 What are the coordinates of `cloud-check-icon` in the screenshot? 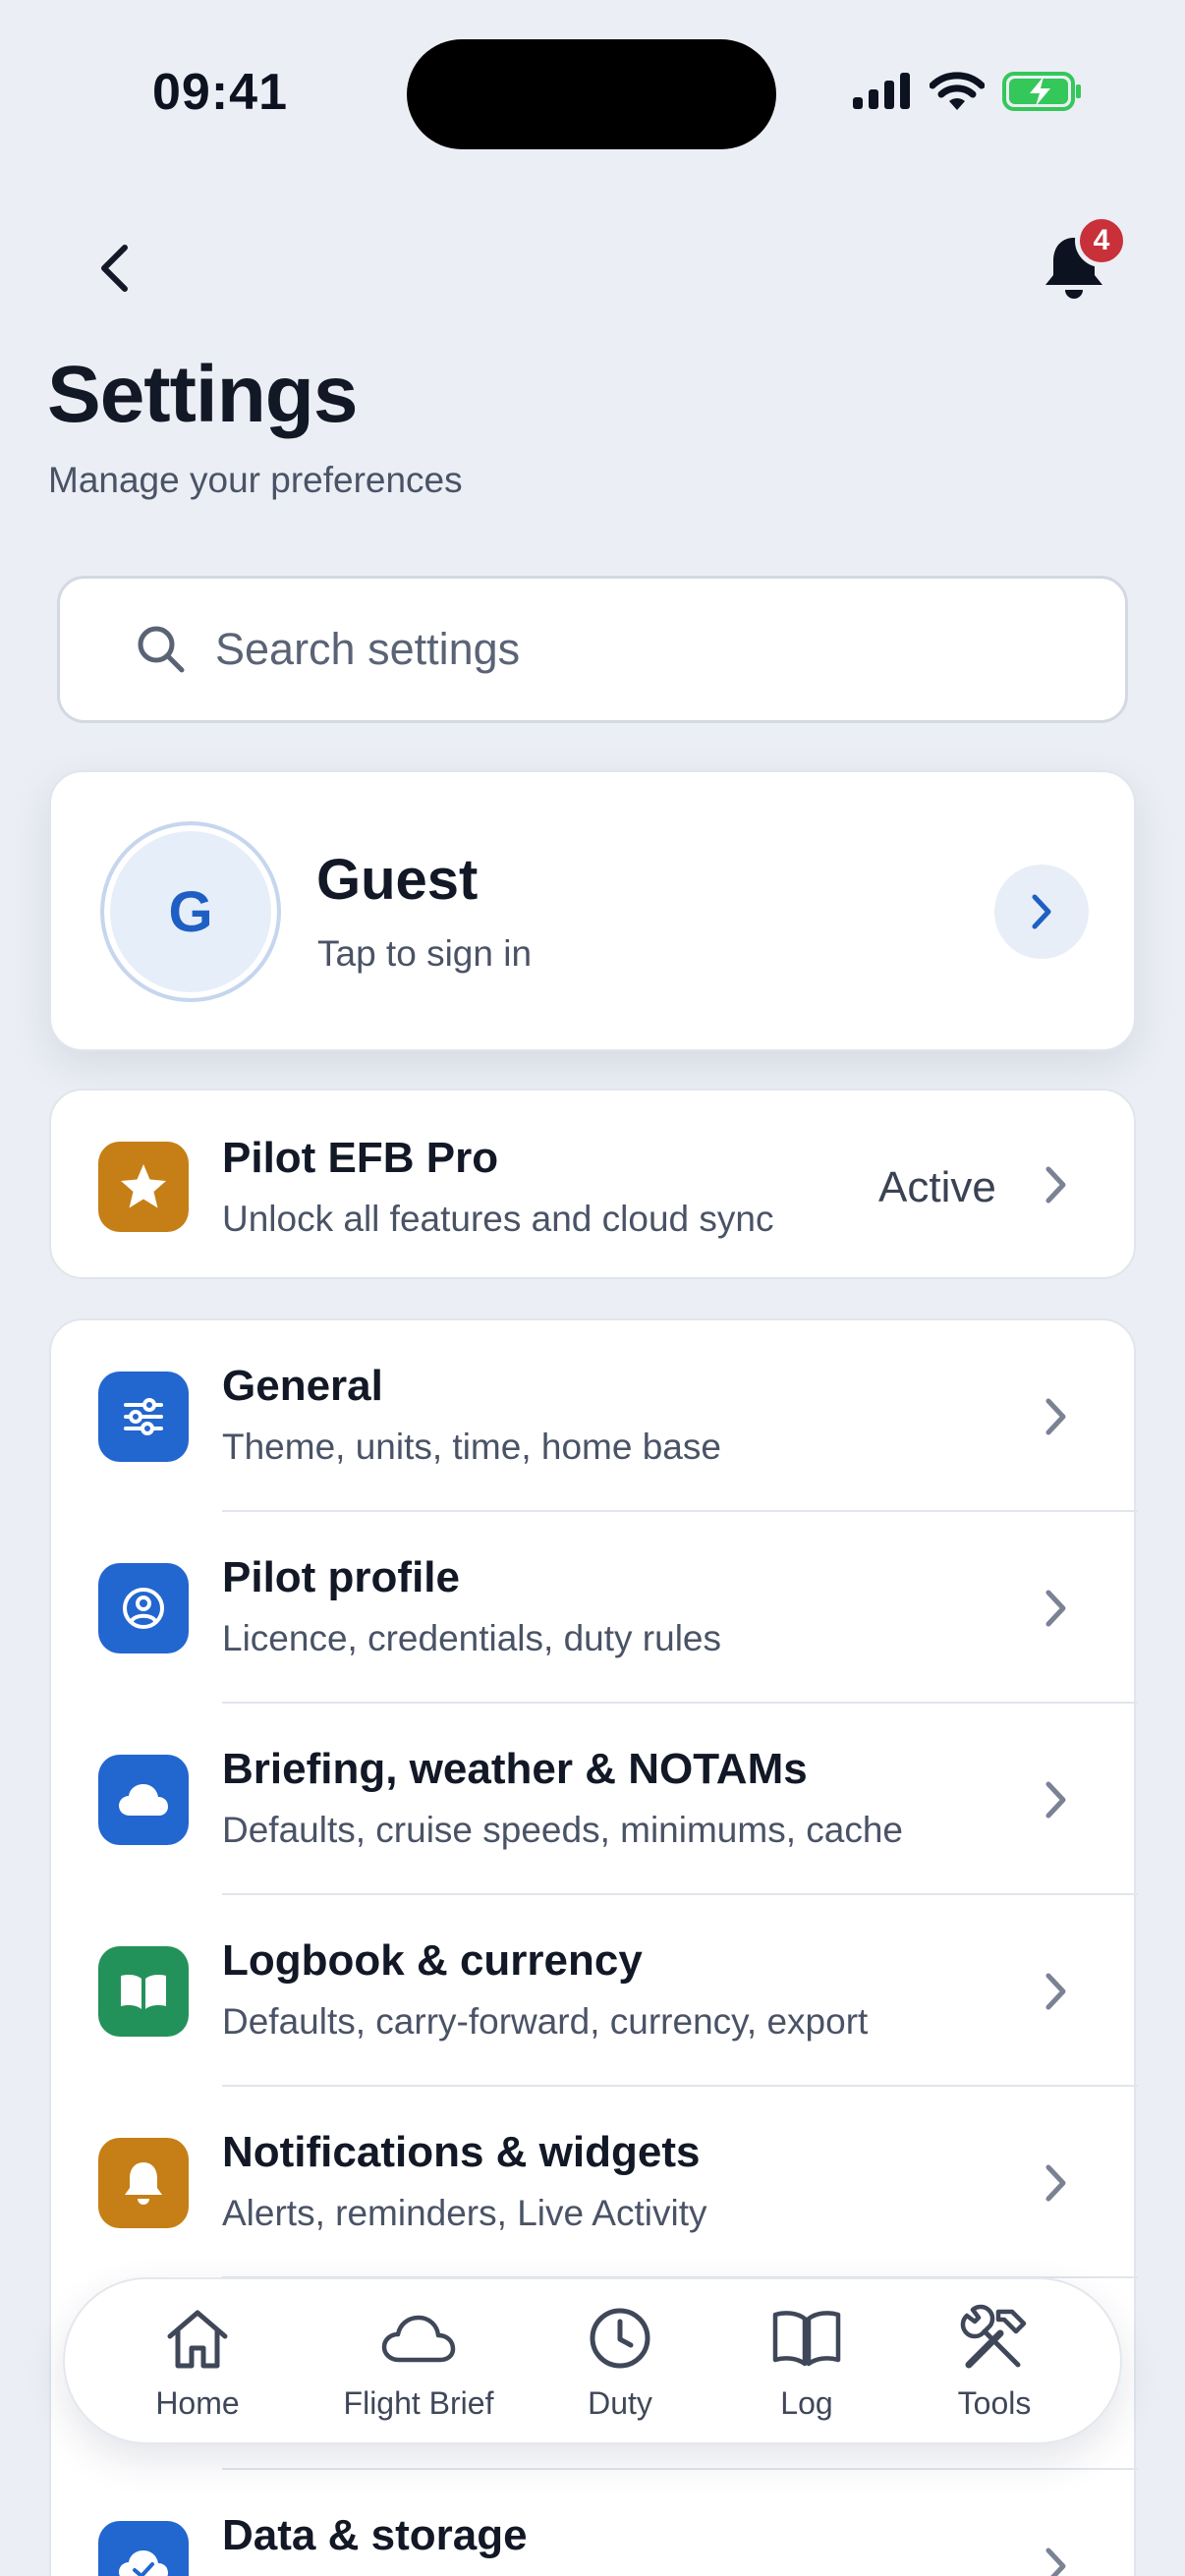 It's located at (144, 2563).